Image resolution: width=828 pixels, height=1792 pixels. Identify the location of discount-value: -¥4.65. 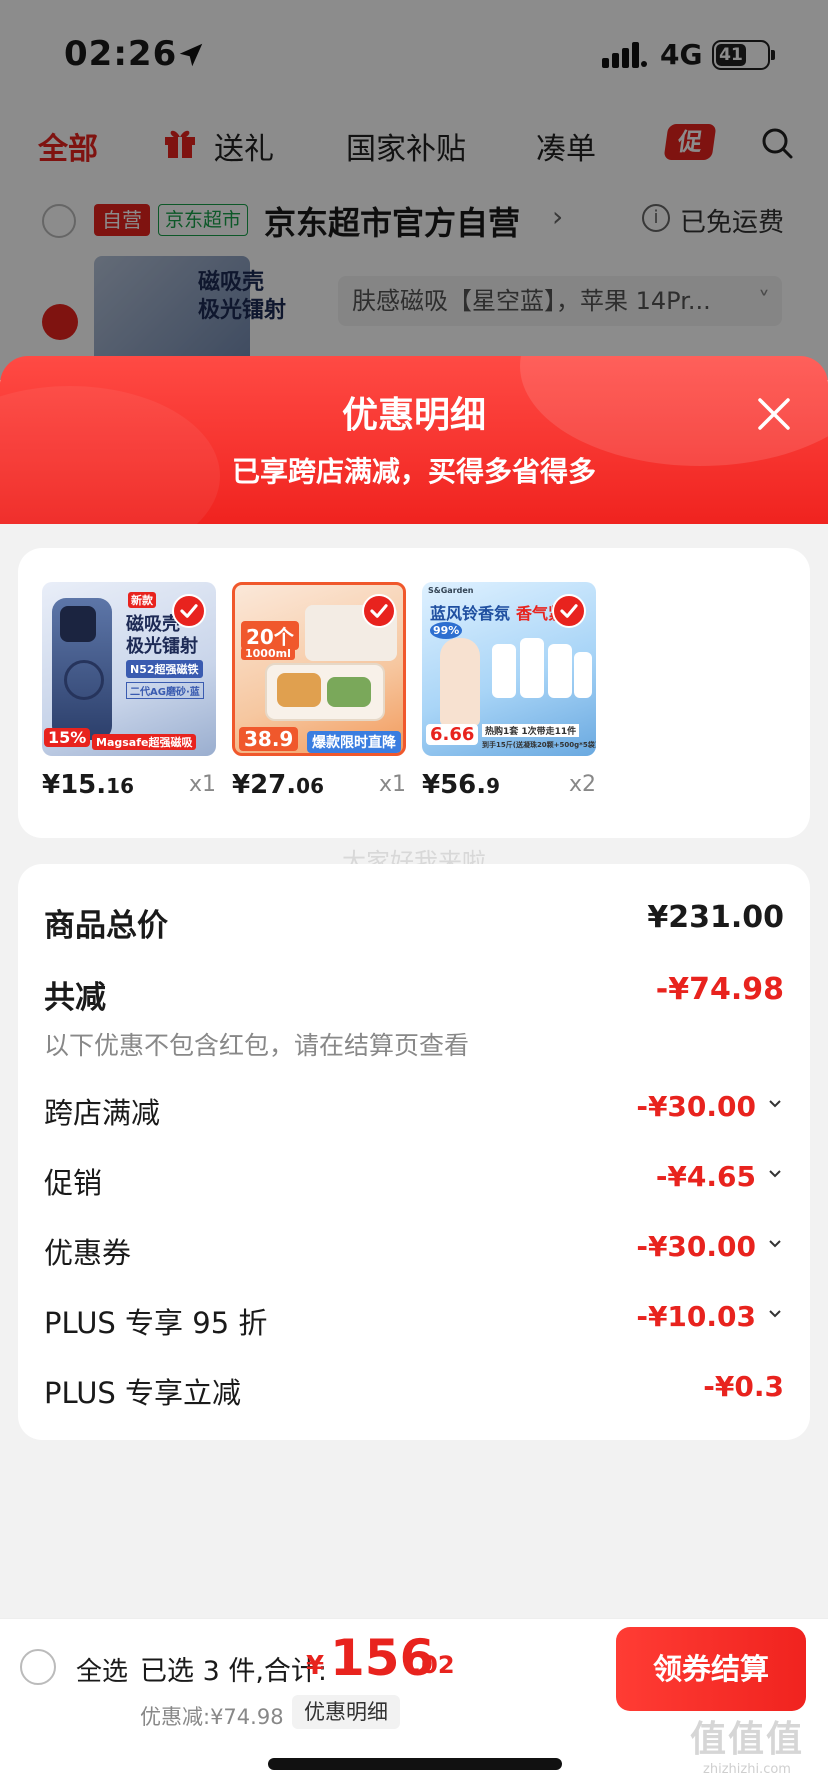
(705, 1176).